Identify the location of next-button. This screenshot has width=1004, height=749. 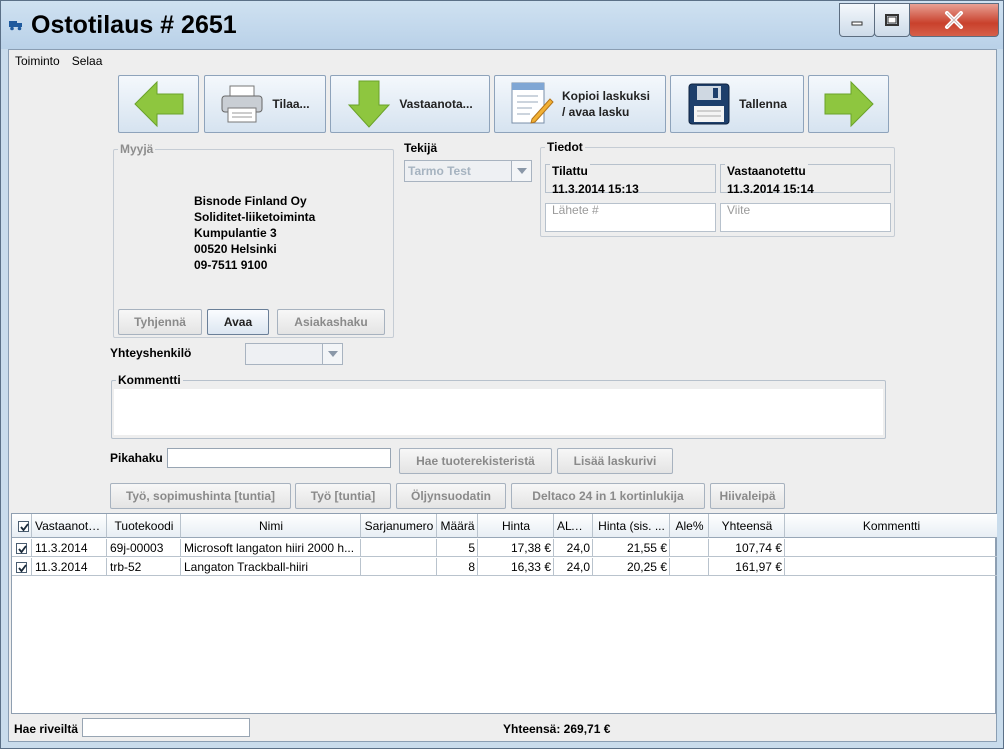
(848, 104).